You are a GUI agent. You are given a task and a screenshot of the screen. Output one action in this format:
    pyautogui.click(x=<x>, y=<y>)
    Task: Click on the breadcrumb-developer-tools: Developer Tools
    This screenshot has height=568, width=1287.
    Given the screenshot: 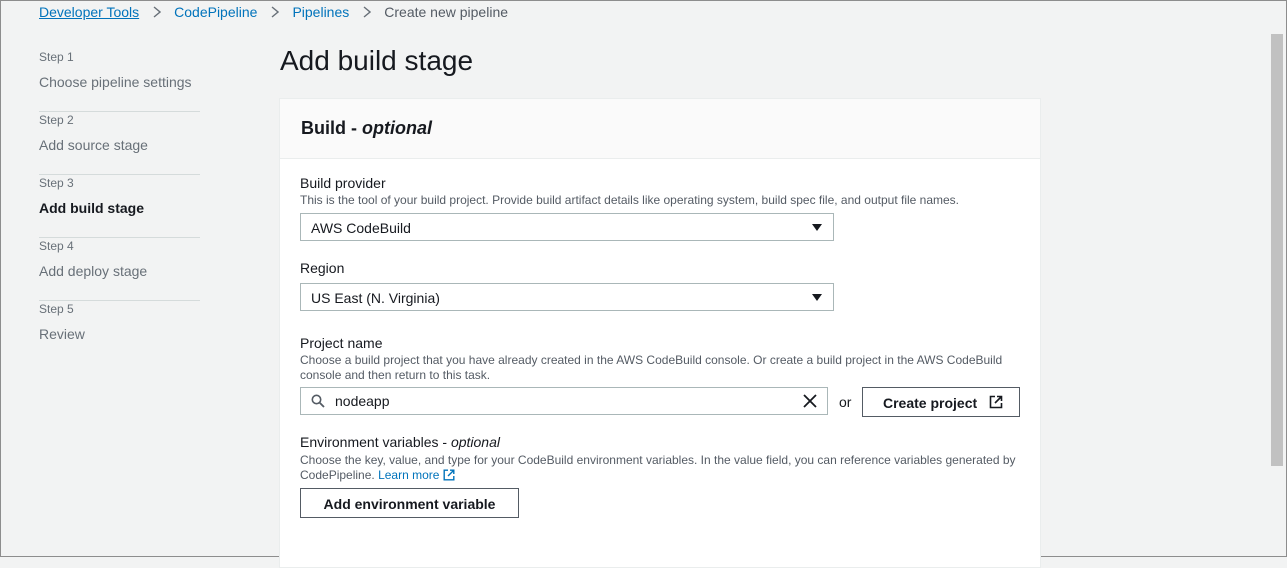 What is the action you would take?
    pyautogui.click(x=89, y=12)
    